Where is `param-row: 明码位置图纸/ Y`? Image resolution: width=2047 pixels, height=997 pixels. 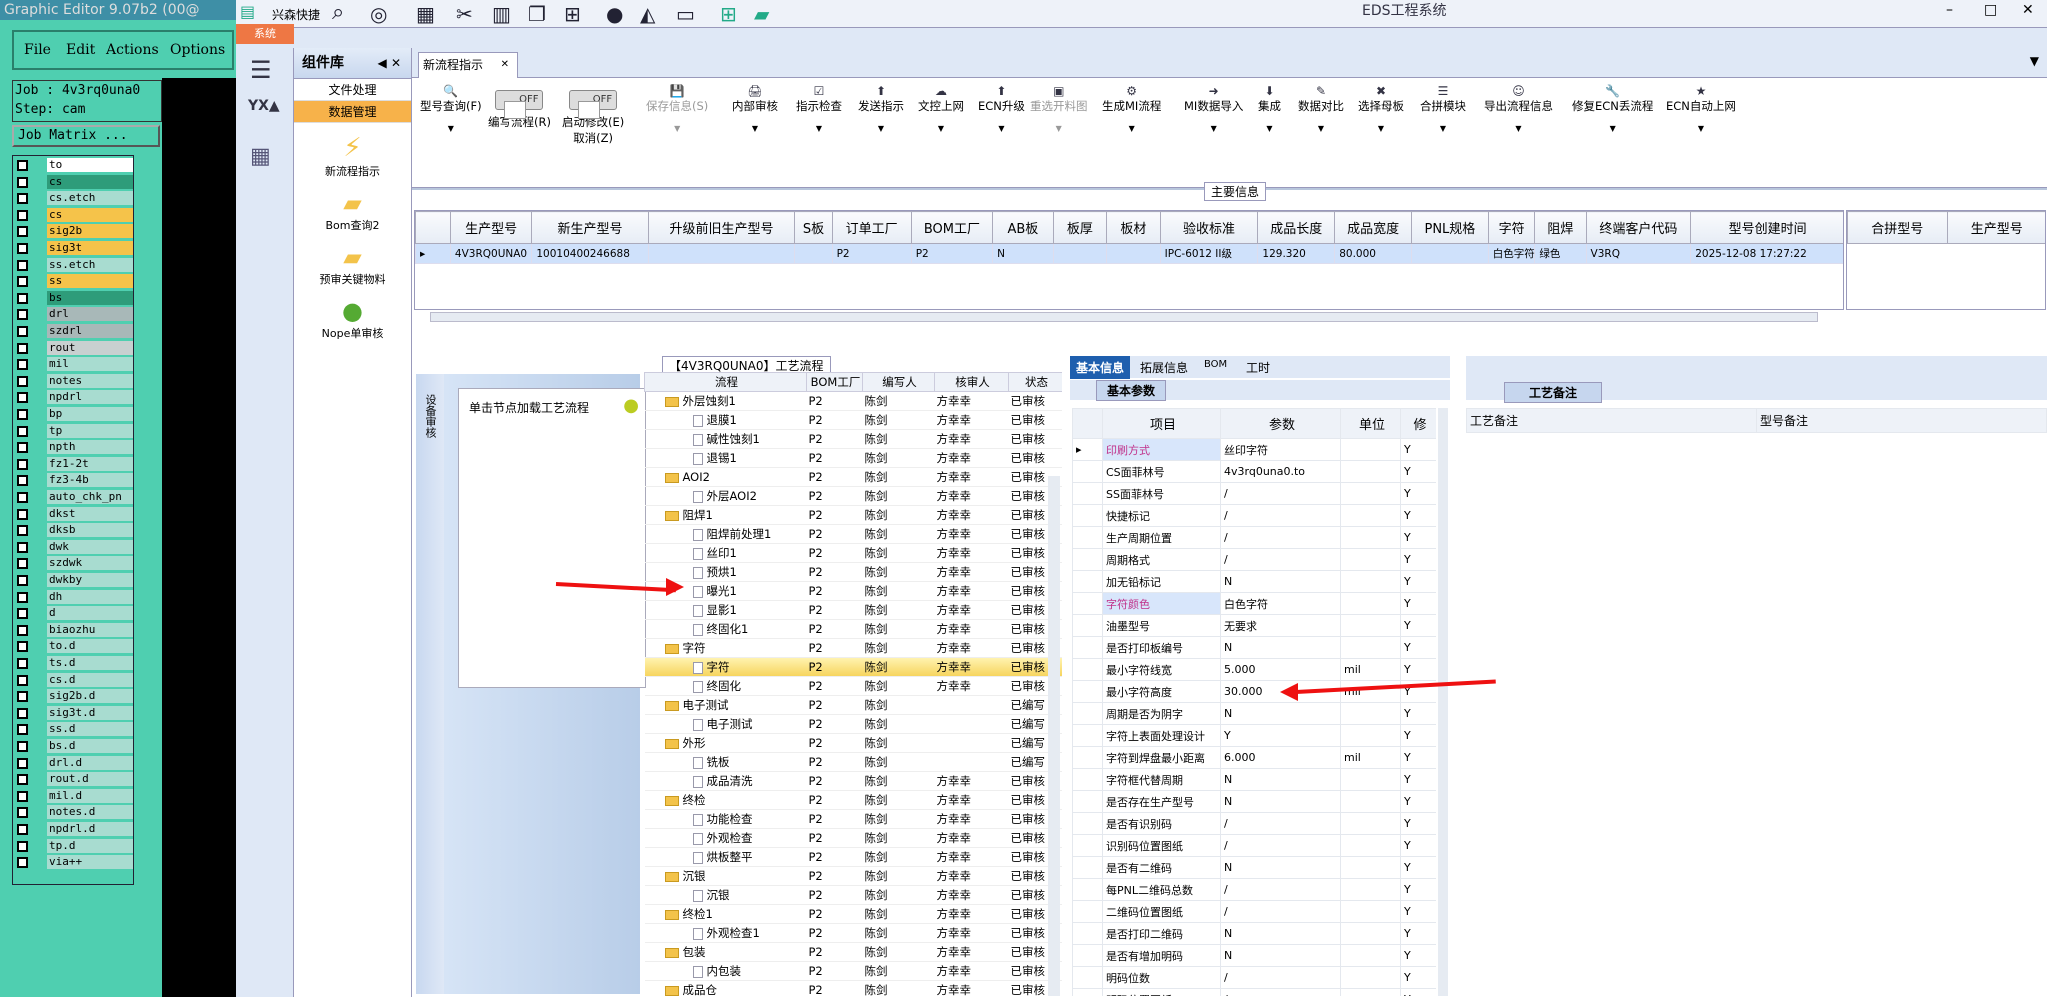 param-row: 明码位置图纸/ Y is located at coordinates (1254, 992).